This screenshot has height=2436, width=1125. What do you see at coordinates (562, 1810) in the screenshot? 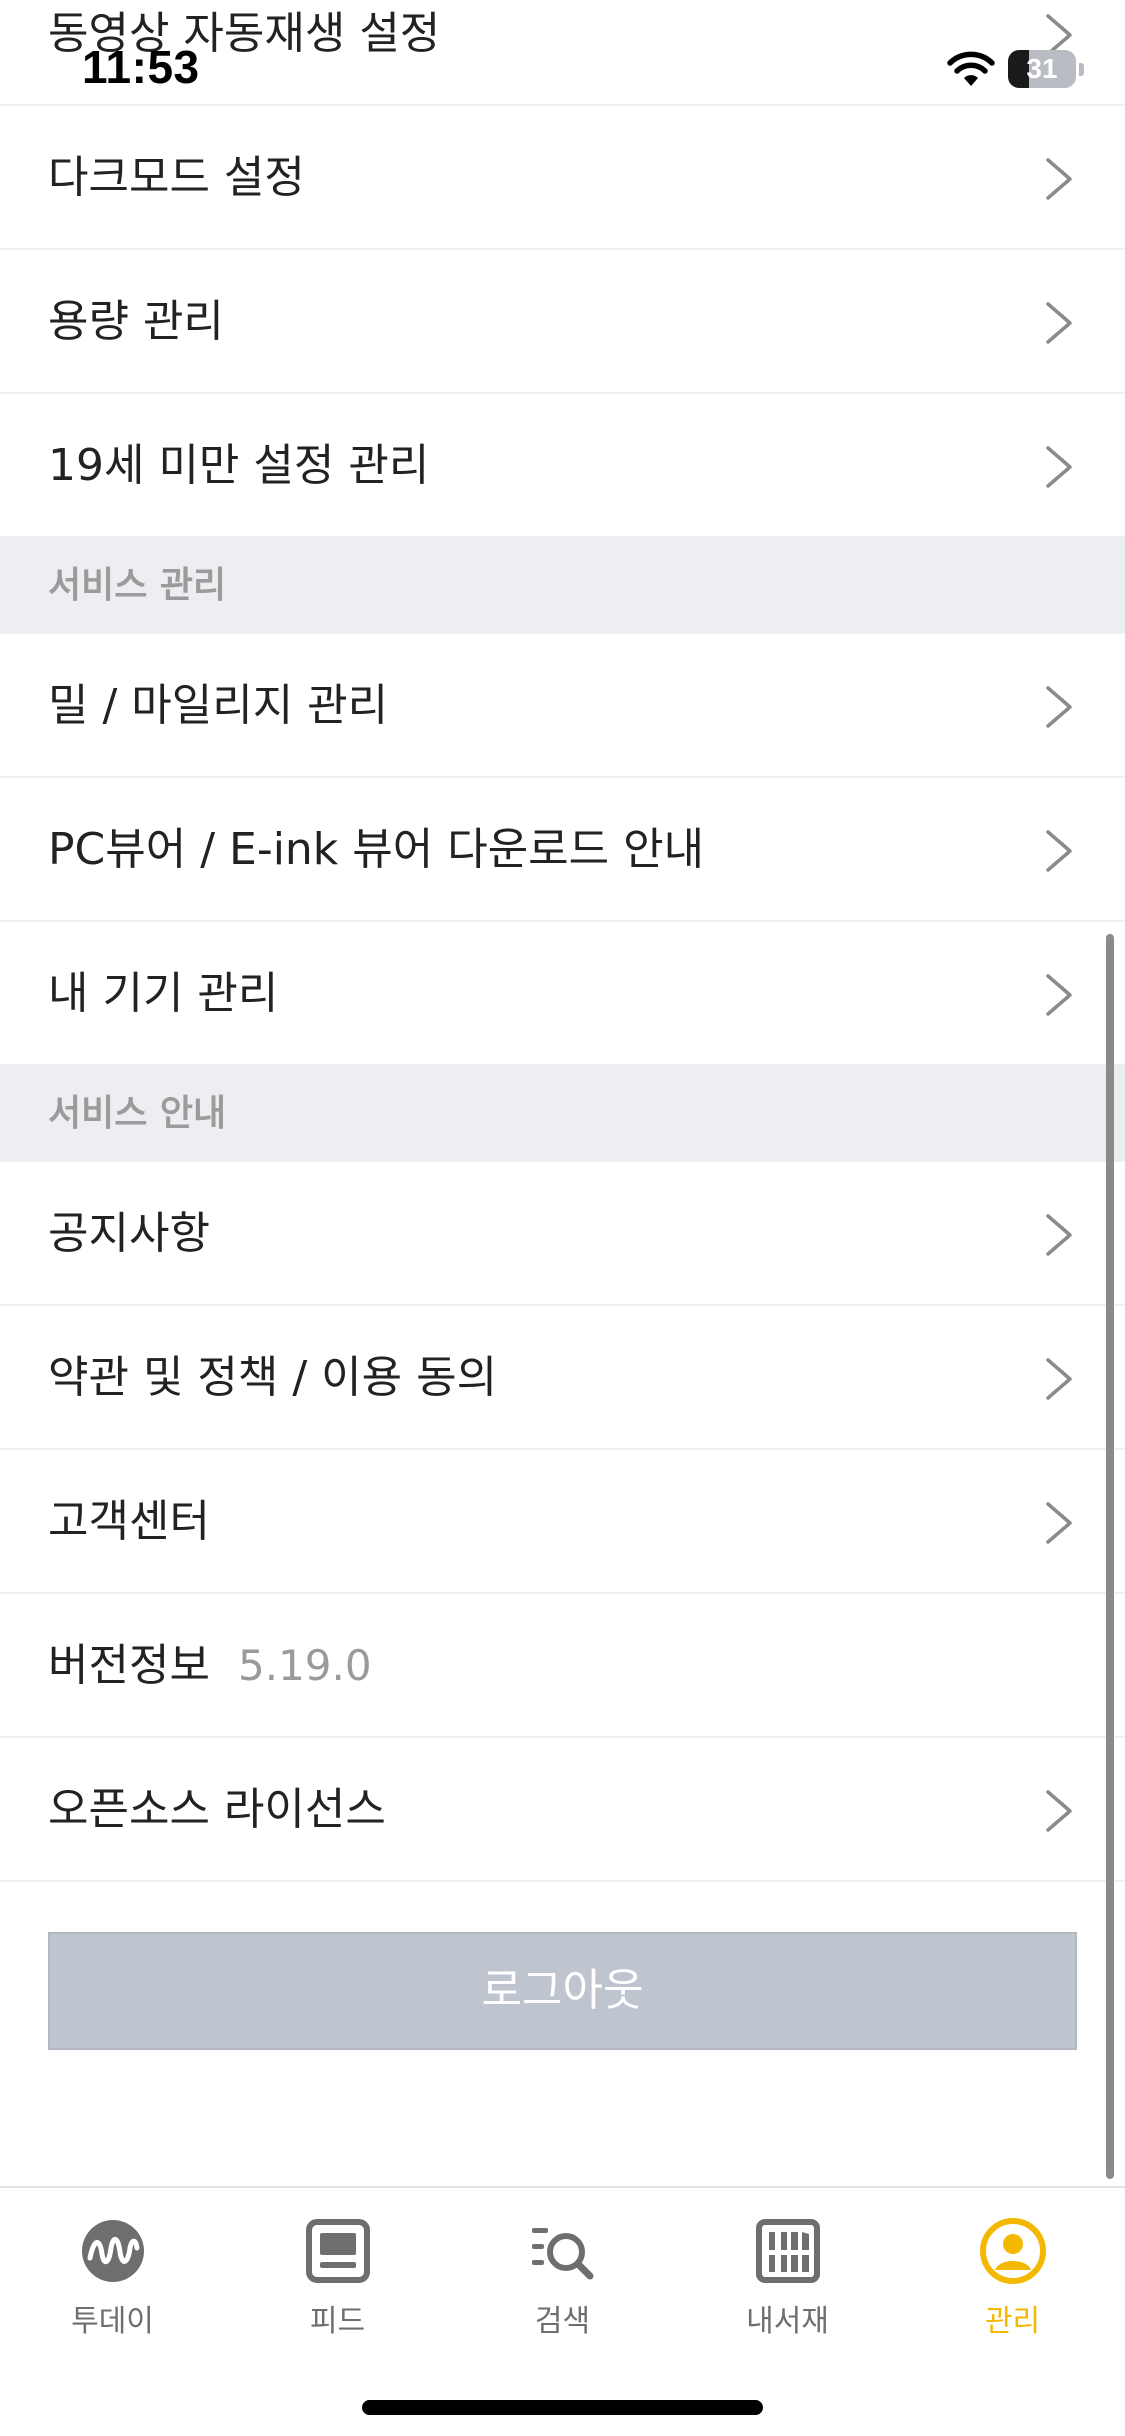
I see `row-open-source-license: 오픈소스 라이선스` at bounding box center [562, 1810].